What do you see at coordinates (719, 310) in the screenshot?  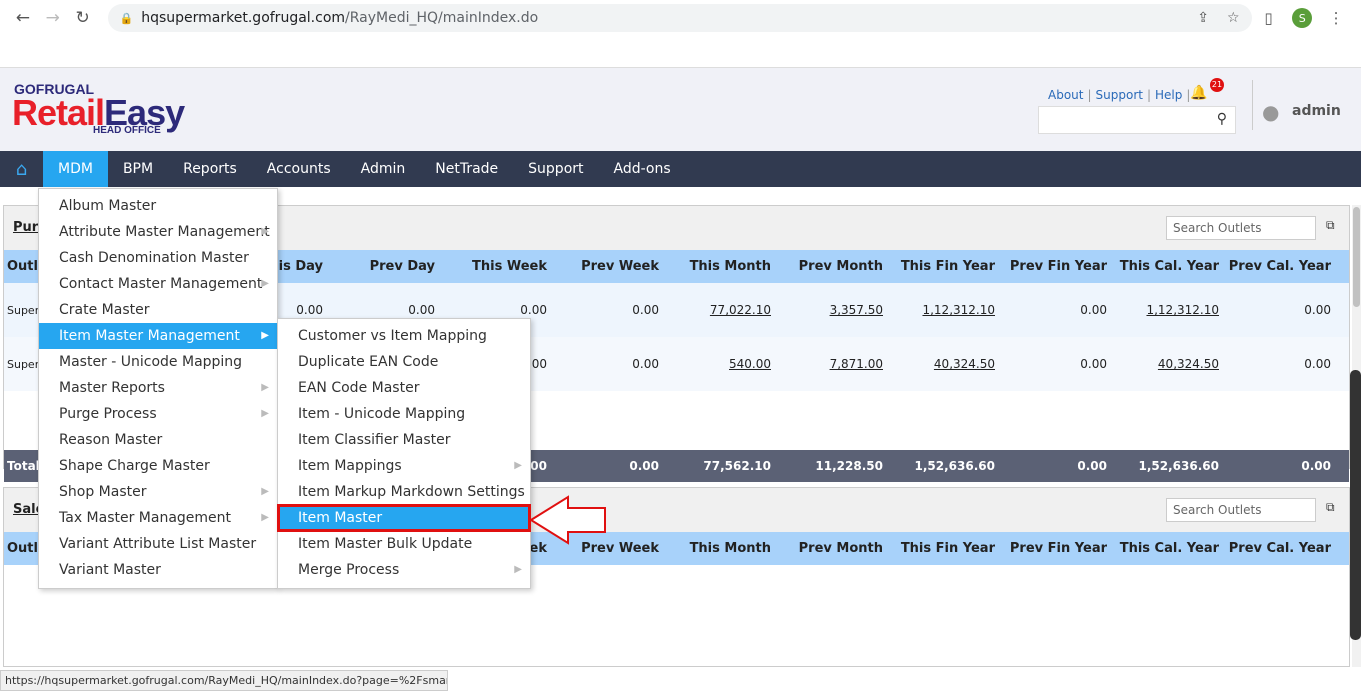 I see `value-cell: 77,022.10` at bounding box center [719, 310].